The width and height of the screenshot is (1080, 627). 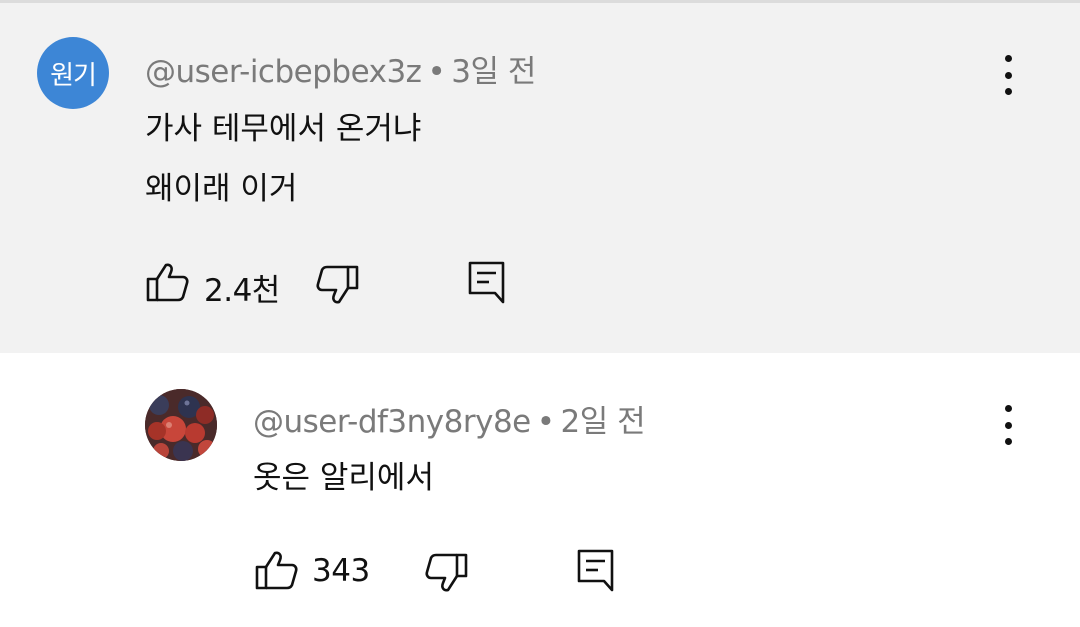 I want to click on avatar: 원기, so click(x=73, y=73).